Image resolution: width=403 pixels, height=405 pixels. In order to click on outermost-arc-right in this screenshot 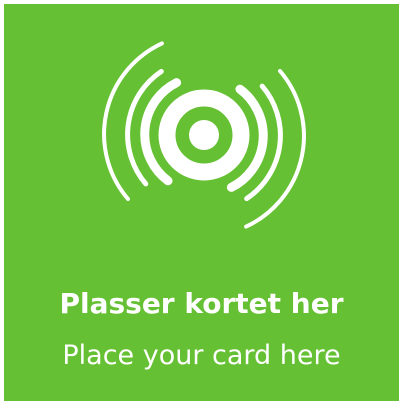, I will do `click(275, 149)`.